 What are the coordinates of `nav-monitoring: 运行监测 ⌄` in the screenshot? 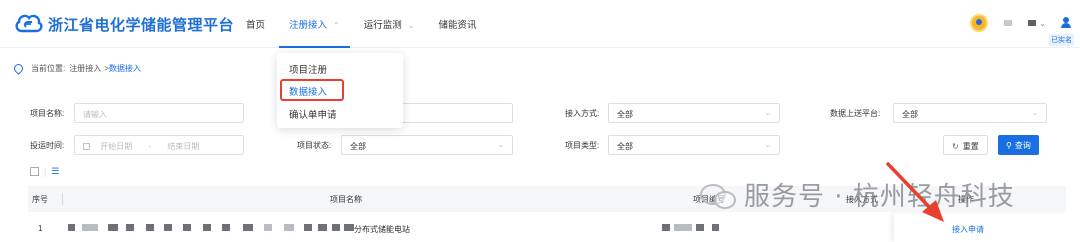 It's located at (389, 24).